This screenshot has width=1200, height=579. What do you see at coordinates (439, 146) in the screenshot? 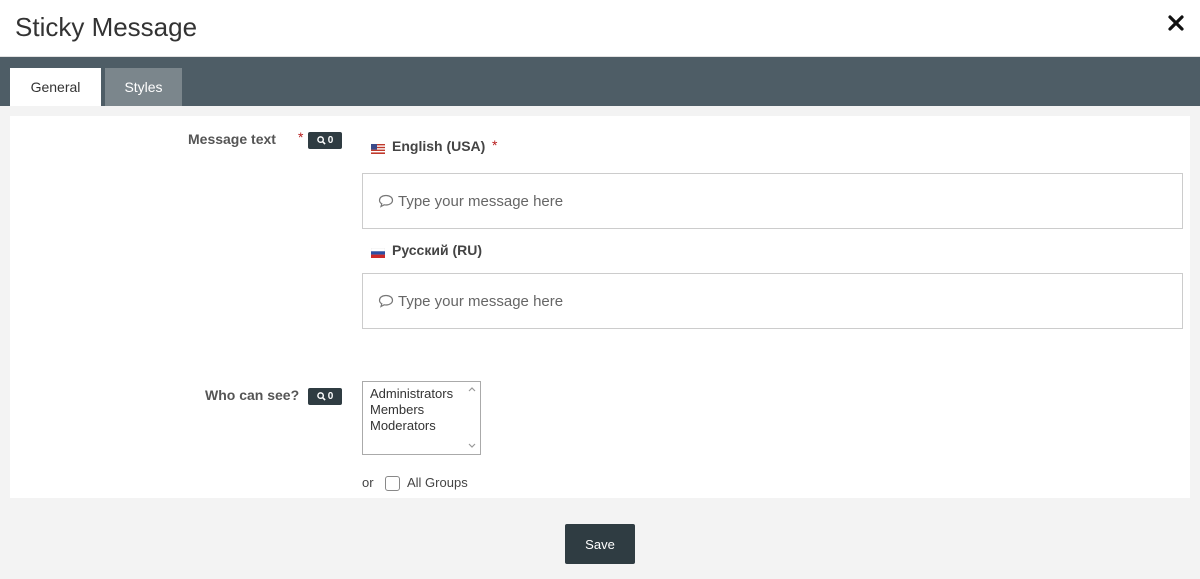
I see `language-name-en: English (USA)` at bounding box center [439, 146].